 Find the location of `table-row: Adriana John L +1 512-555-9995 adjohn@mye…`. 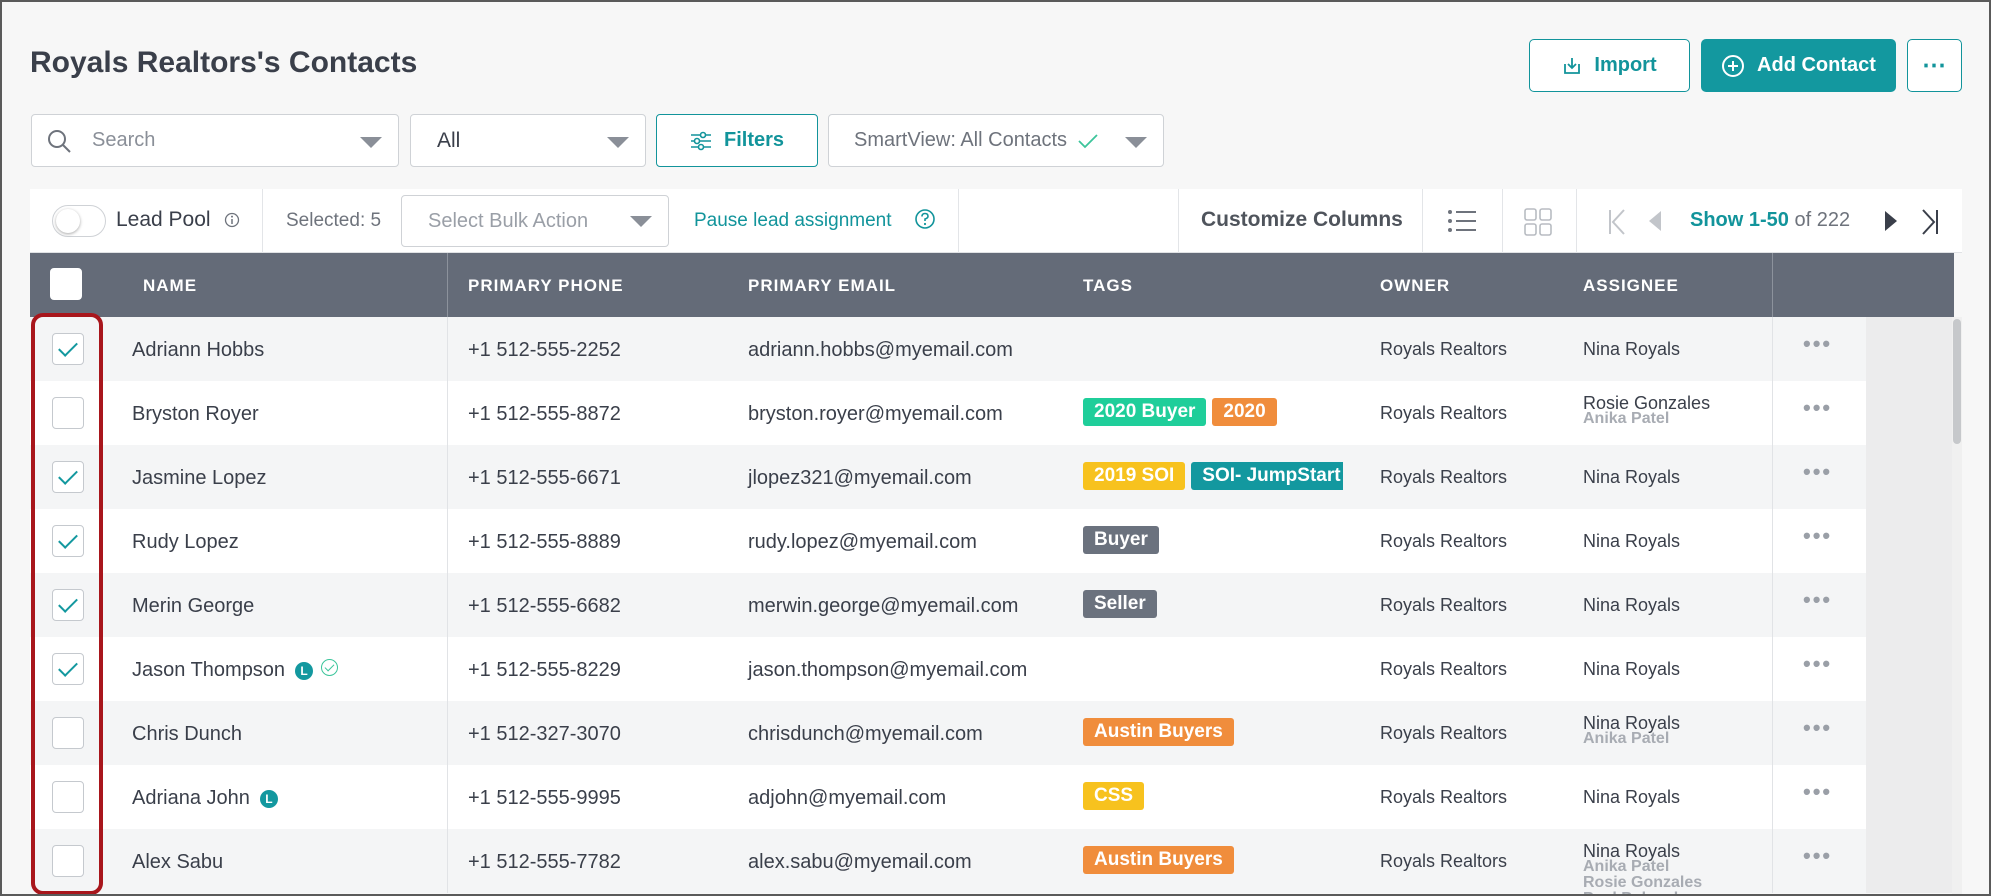

table-row: Adriana John L +1 512-555-9995 adjohn@mye… is located at coordinates (992, 797).